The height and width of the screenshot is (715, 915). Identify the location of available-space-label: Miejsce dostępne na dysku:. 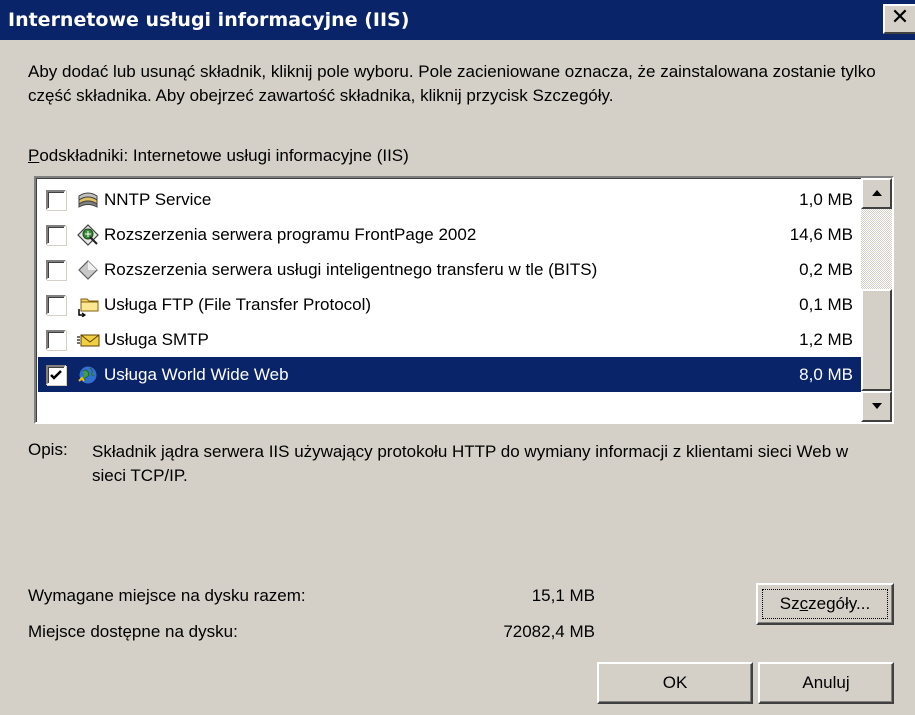
(133, 631).